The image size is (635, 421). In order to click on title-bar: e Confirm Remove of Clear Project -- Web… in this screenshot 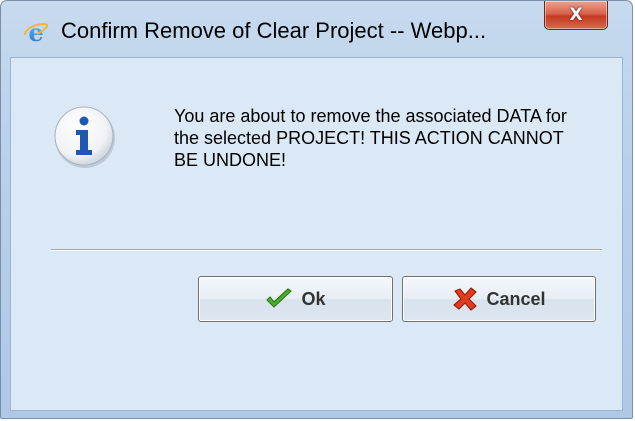, I will do `click(316, 29)`.